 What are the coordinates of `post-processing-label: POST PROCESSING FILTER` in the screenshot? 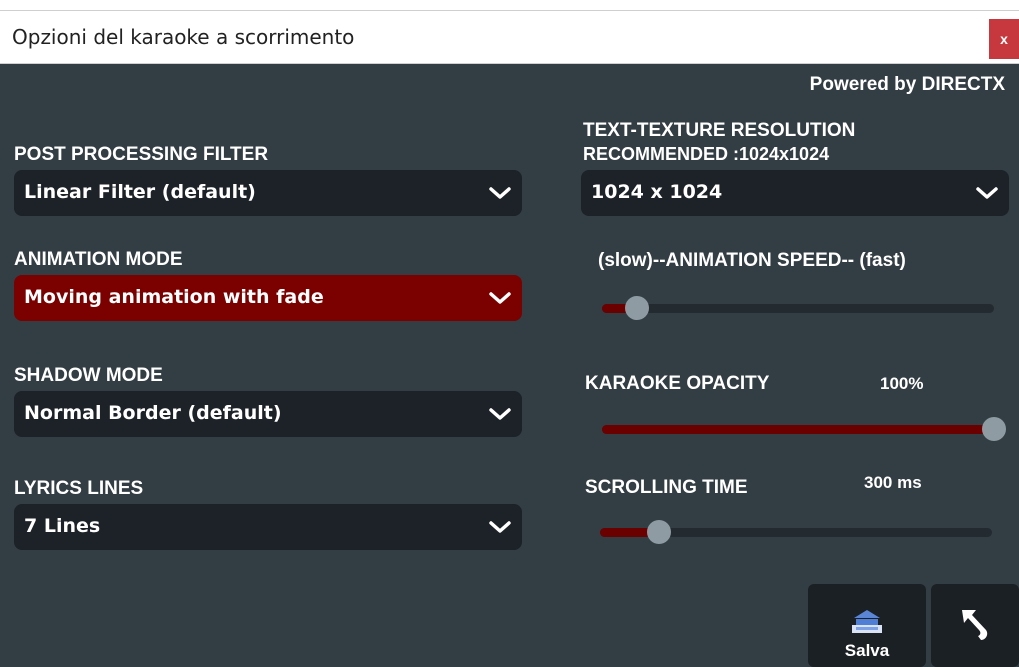 It's located at (141, 154).